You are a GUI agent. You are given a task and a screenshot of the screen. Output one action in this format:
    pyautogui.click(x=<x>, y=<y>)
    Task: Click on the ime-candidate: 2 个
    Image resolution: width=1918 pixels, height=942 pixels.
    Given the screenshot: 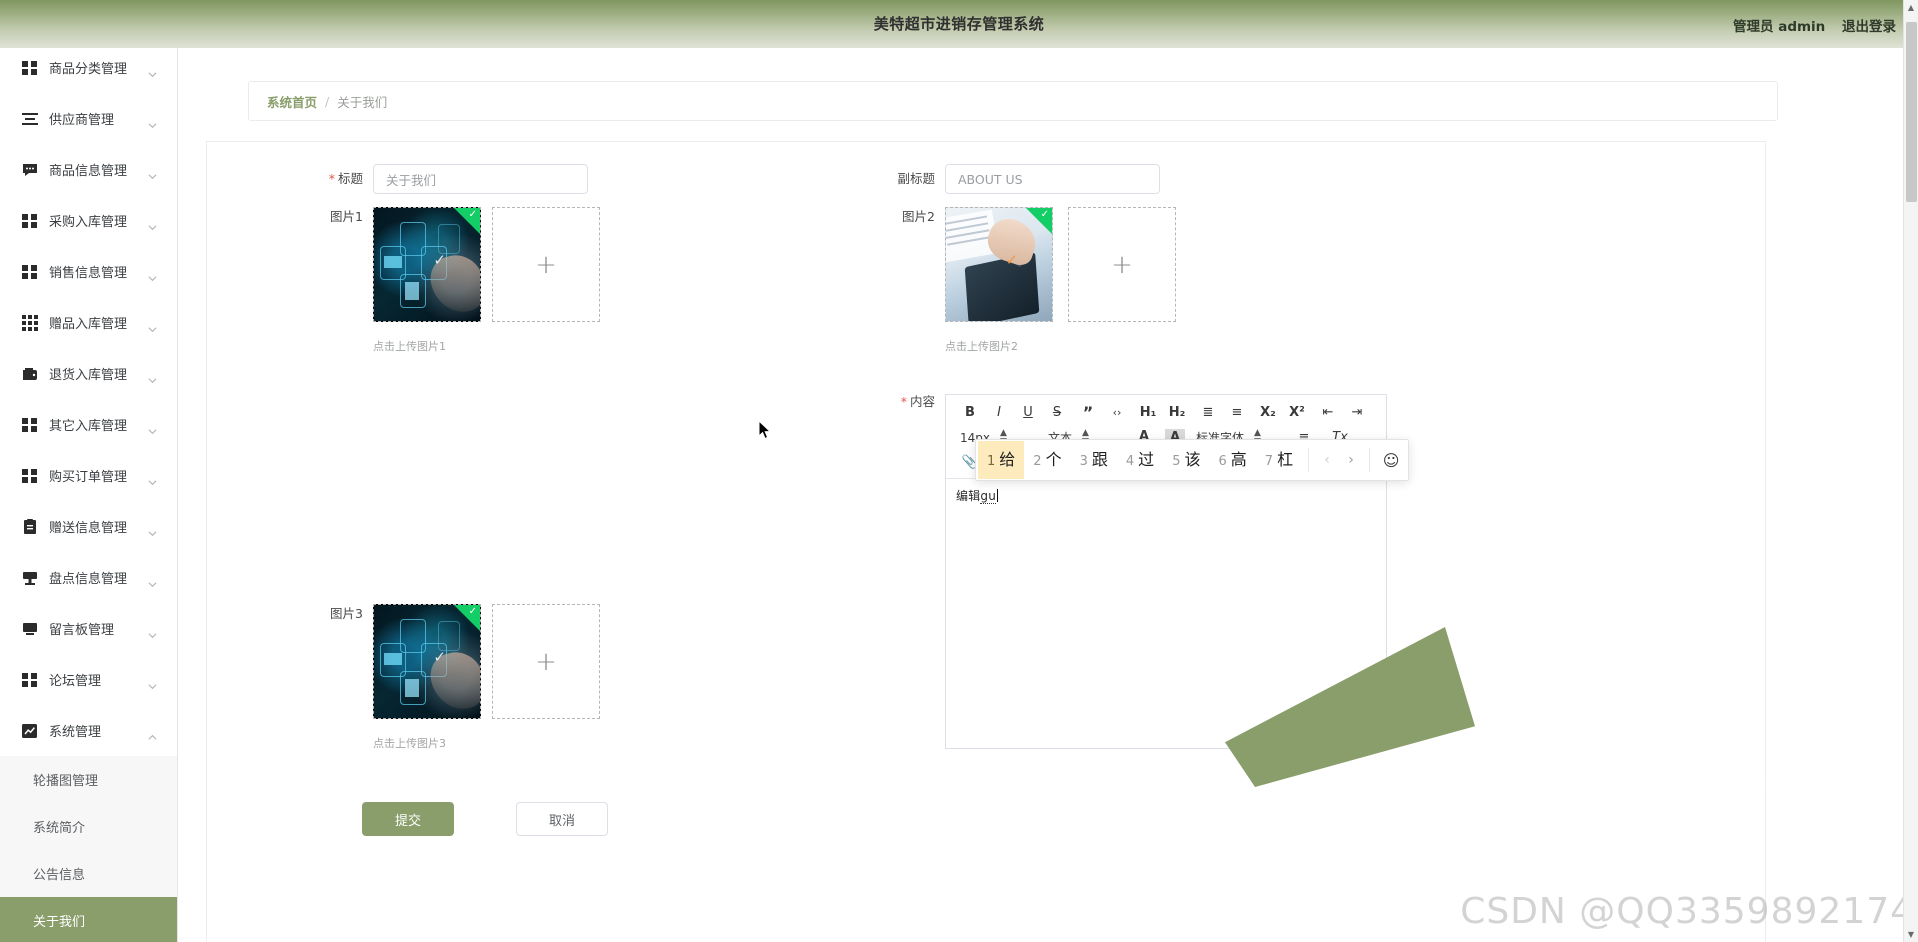 What is the action you would take?
    pyautogui.click(x=1047, y=460)
    